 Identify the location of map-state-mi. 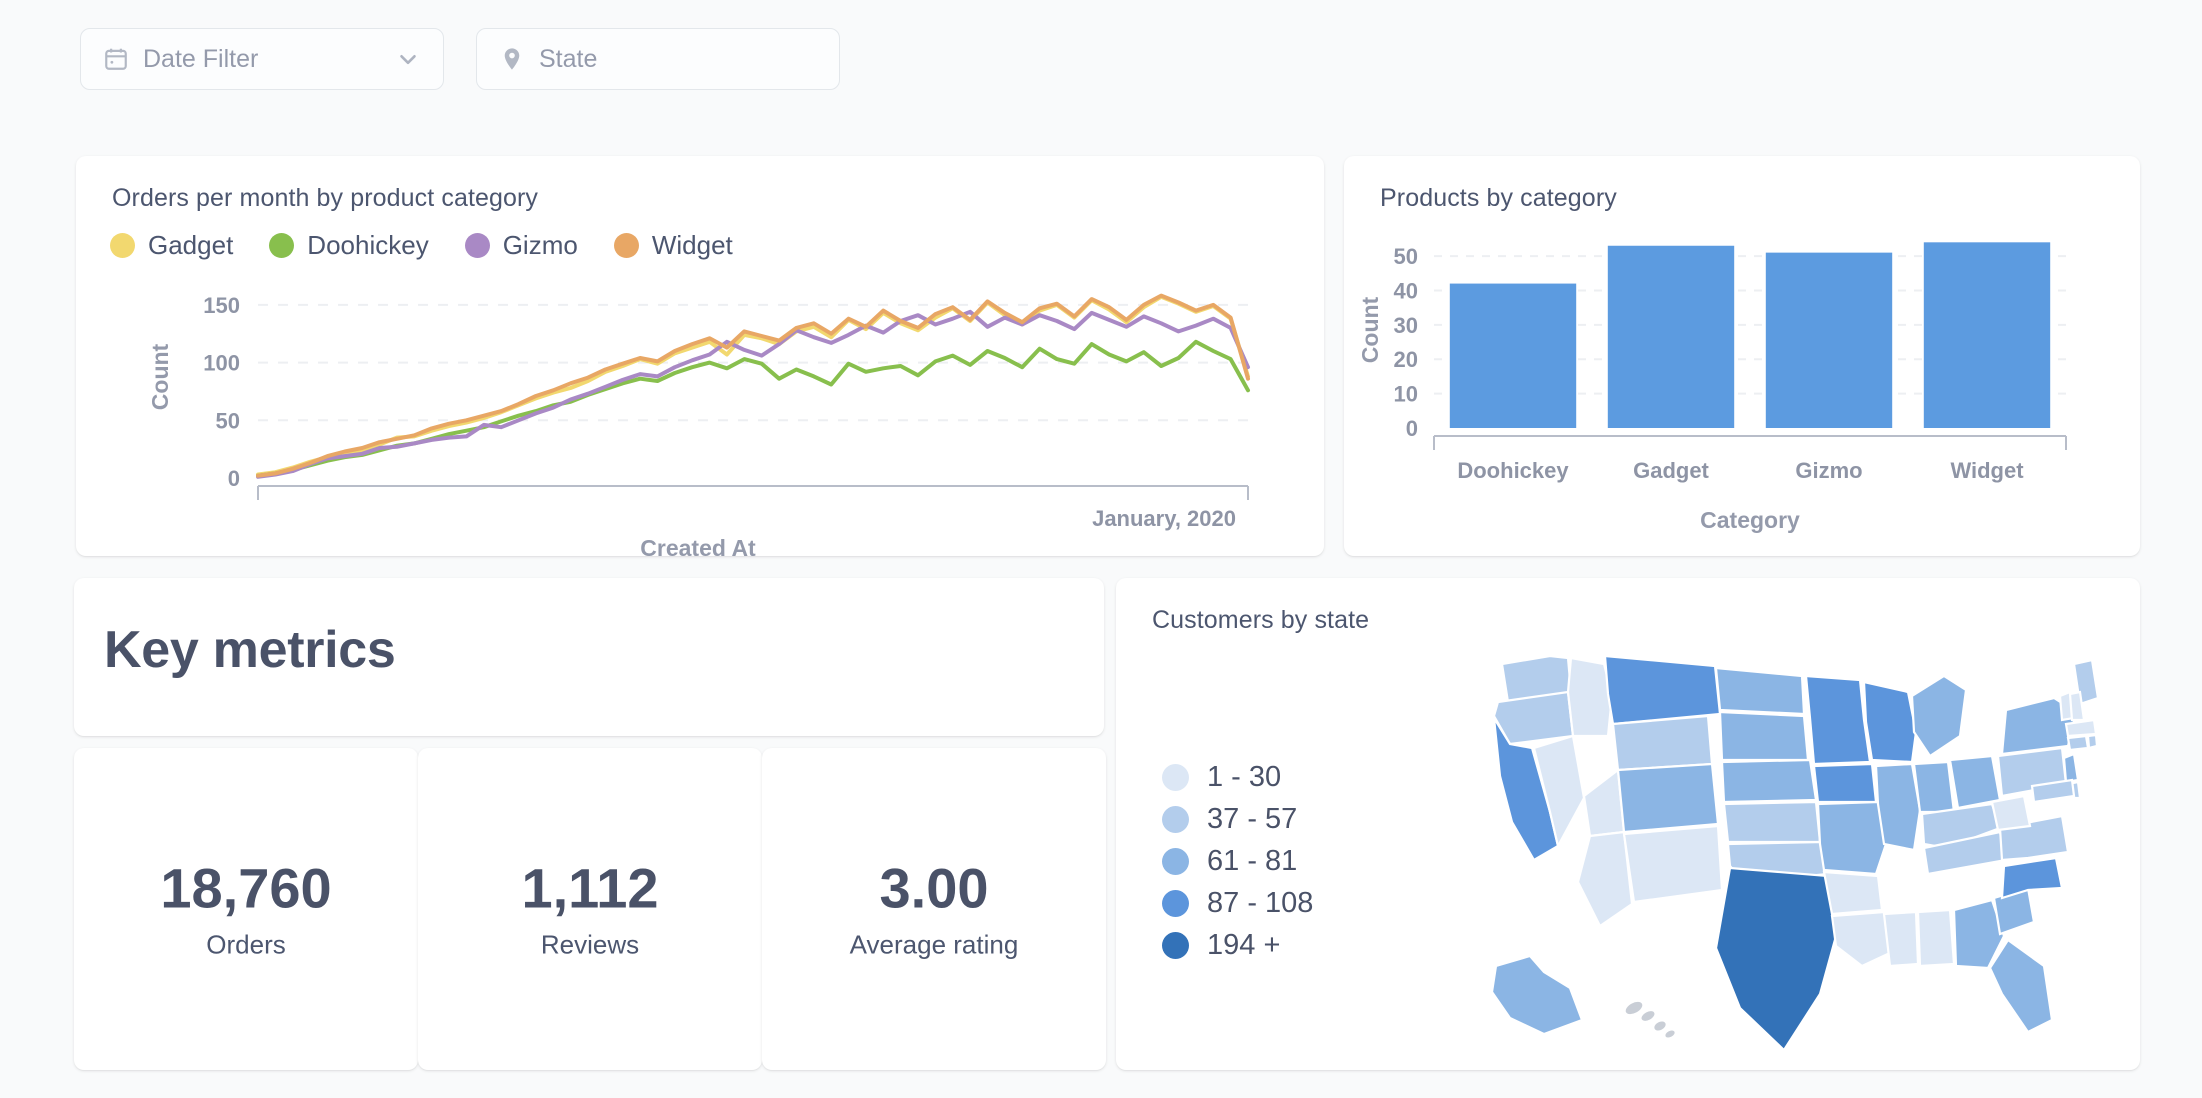
(1939, 716).